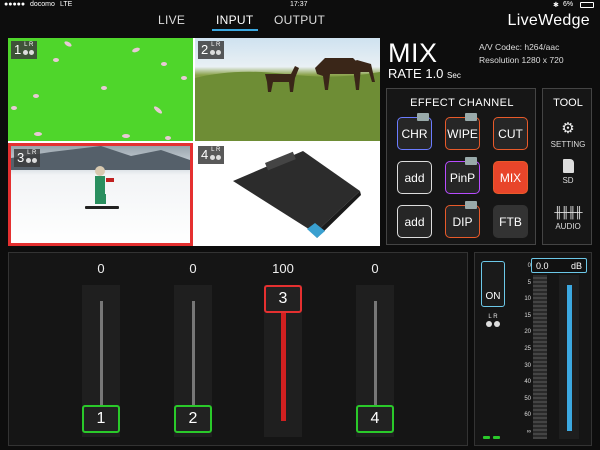  I want to click on master-audio-panel: ON L R 0 5 10 15 20 25 30 40 50 60 ∞ 0.0 dB, so click(533, 349).